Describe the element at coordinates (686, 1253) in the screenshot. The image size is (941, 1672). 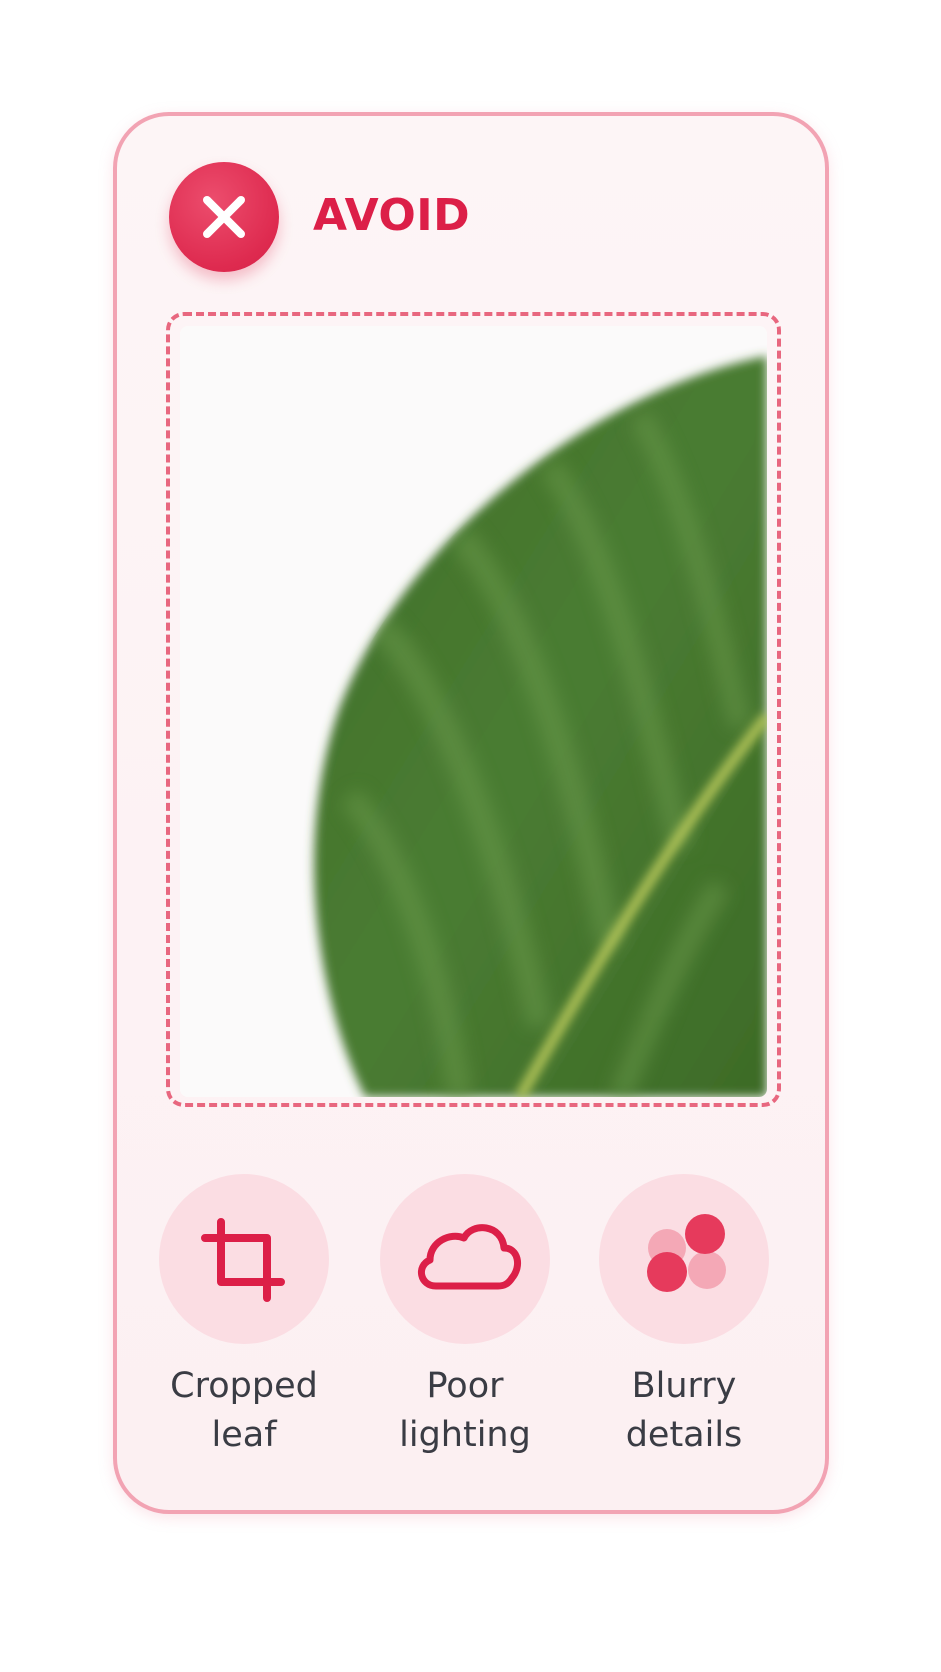
I see `blur-dots-icon` at that location.